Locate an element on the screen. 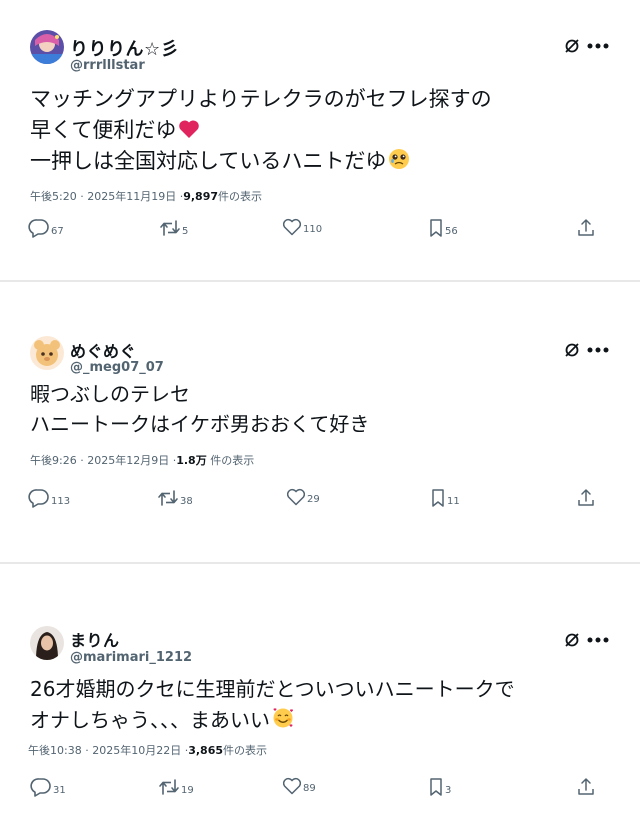  post-time: 午後5:20 is located at coordinates (53, 196).